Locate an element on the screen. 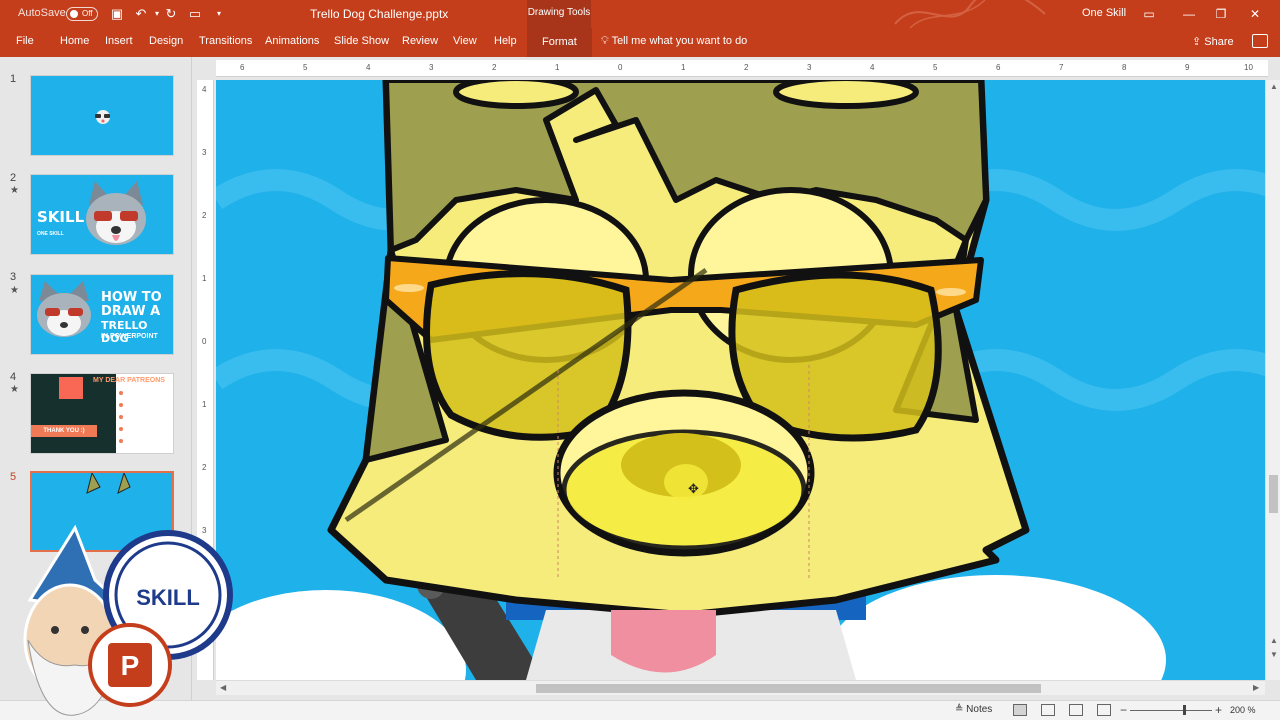  save-icon: ▣ is located at coordinates (117, 14).